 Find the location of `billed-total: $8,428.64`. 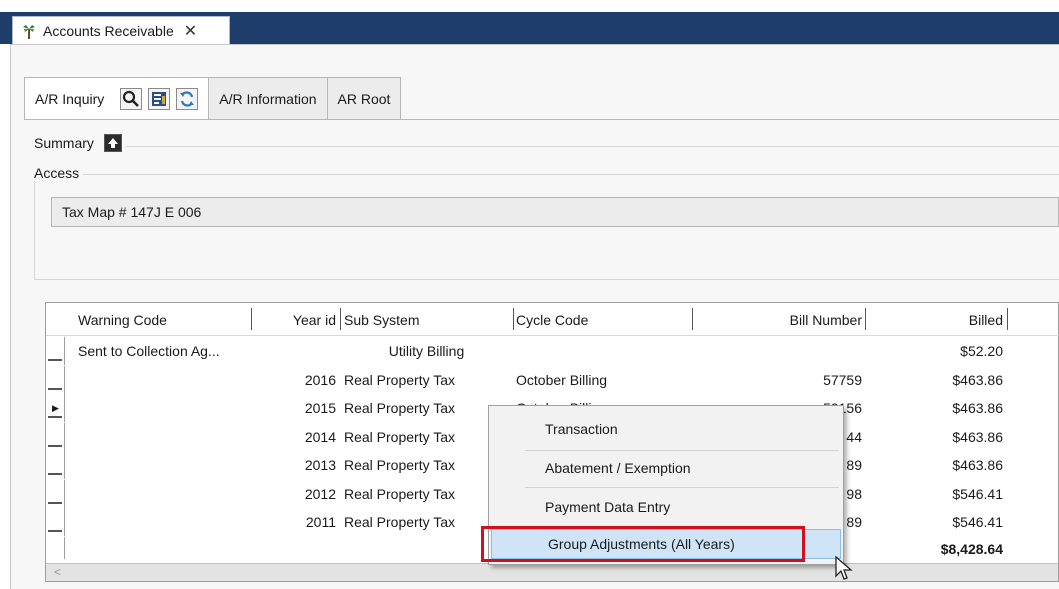

billed-total: $8,428.64 is located at coordinates (971, 549).